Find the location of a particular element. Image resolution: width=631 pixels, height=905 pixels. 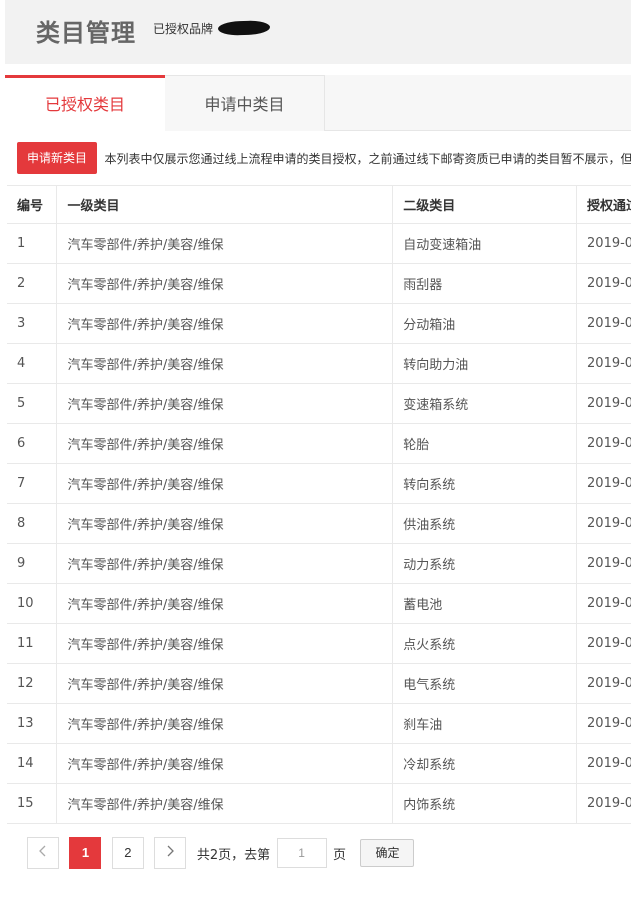

cell-level2: 刹车油 is located at coordinates (485, 723).